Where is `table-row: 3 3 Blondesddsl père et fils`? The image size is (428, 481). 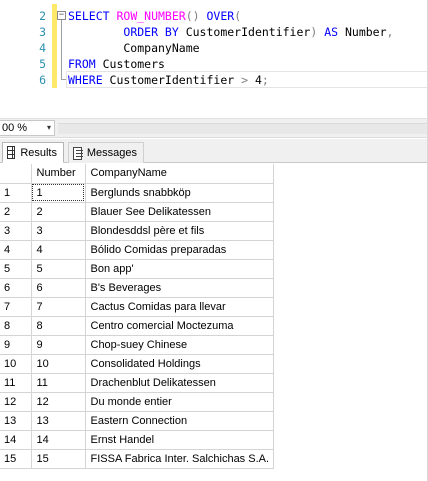
table-row: 3 3 Blondesddsl père et fils is located at coordinates (137, 231).